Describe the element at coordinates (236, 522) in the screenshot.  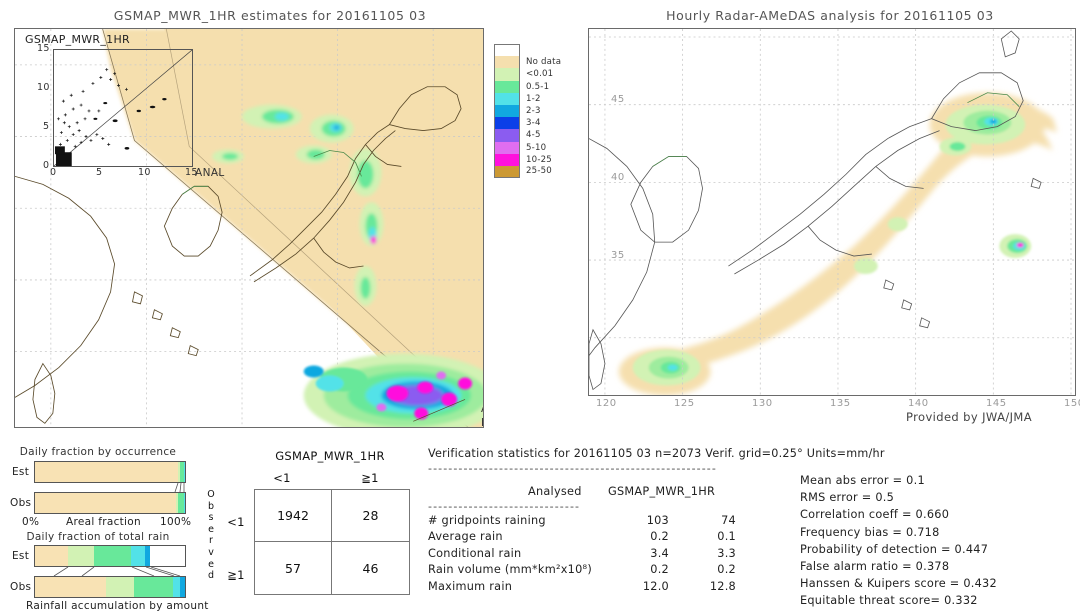
I see `contingency-row-header-lt1: <1` at that location.